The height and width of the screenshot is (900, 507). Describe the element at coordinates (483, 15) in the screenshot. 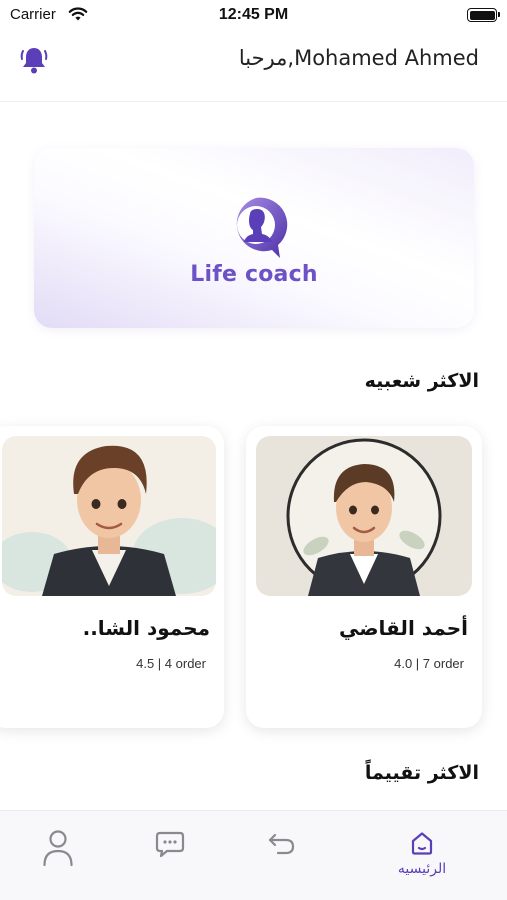

I see `battery-icon` at that location.